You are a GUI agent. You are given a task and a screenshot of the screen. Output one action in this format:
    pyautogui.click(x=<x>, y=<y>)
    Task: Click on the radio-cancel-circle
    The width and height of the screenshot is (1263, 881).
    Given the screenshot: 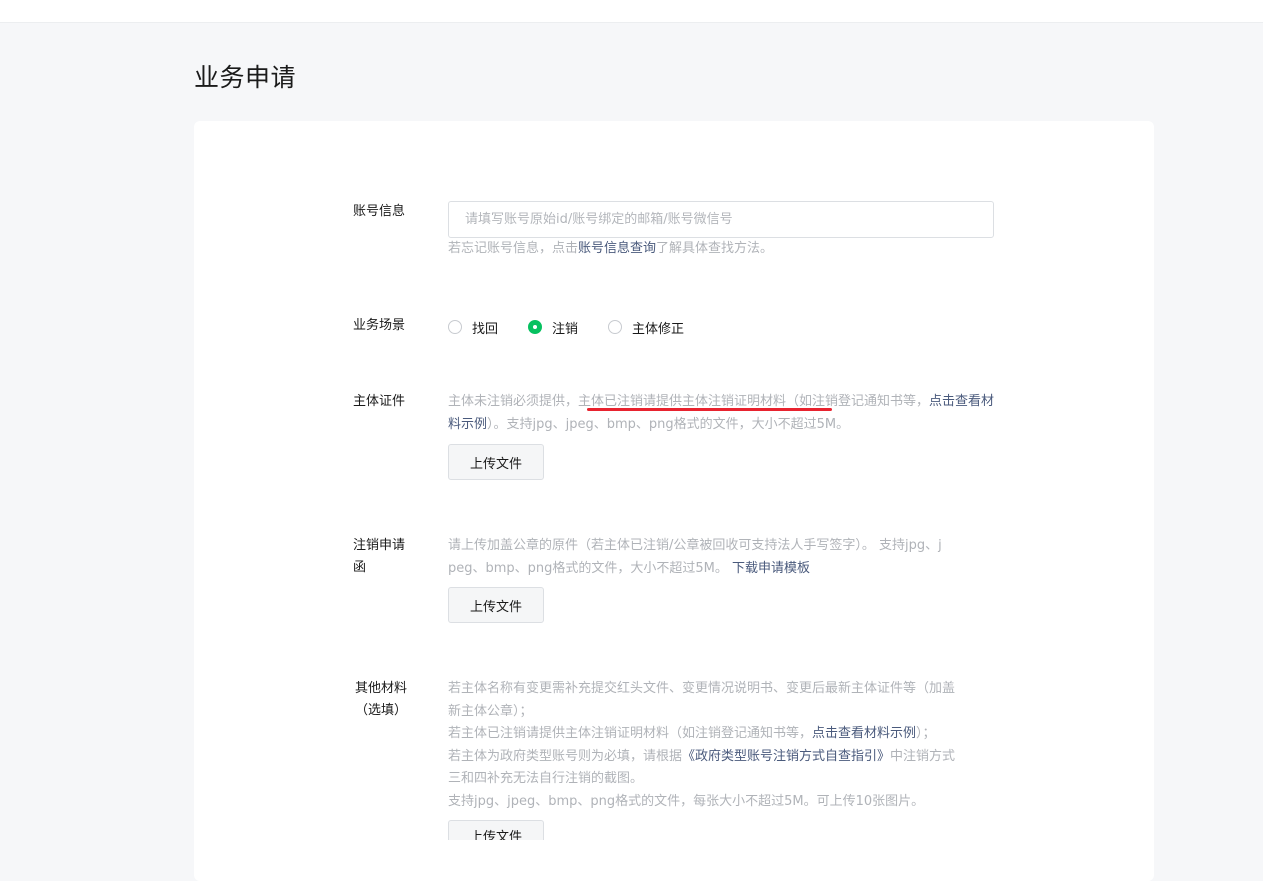 What is the action you would take?
    pyautogui.click(x=535, y=327)
    